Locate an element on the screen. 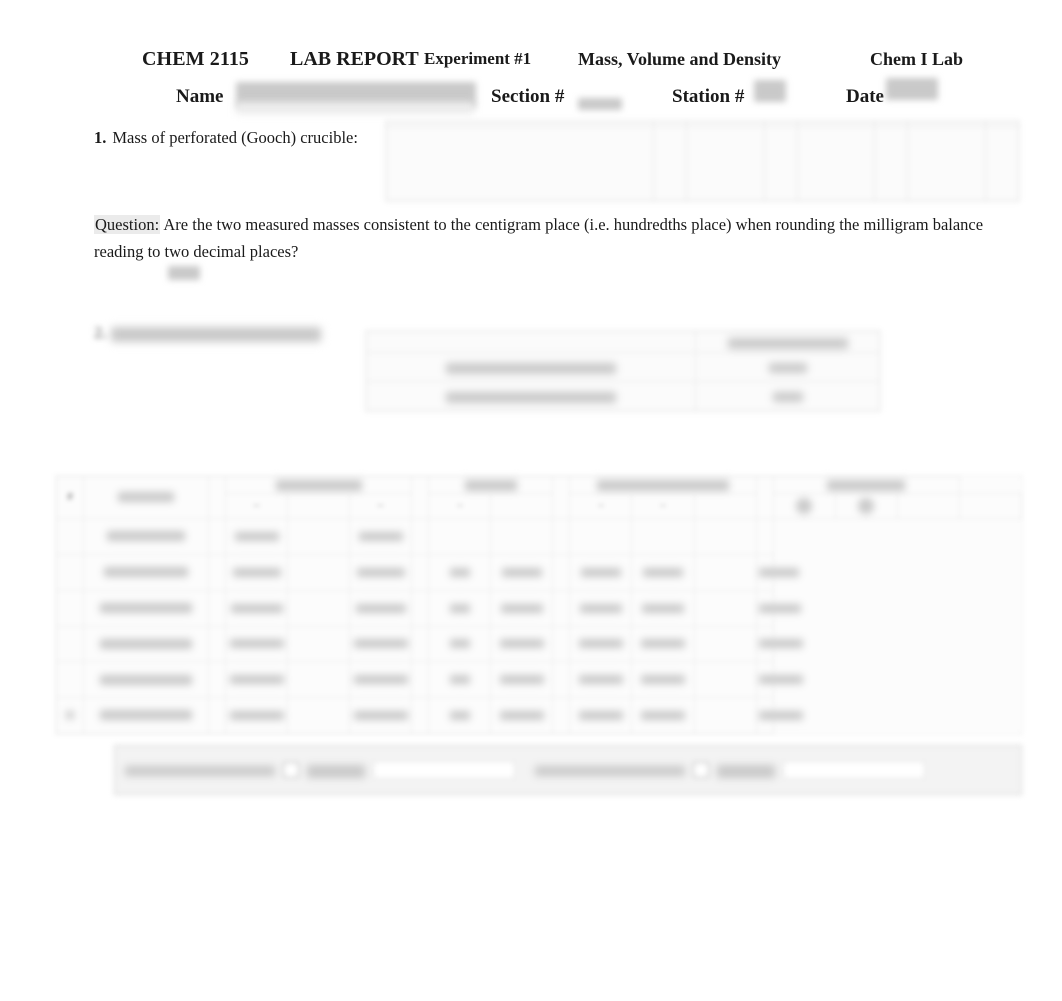 The height and width of the screenshot is (1001, 1062). section-field is located at coordinates (600, 104).